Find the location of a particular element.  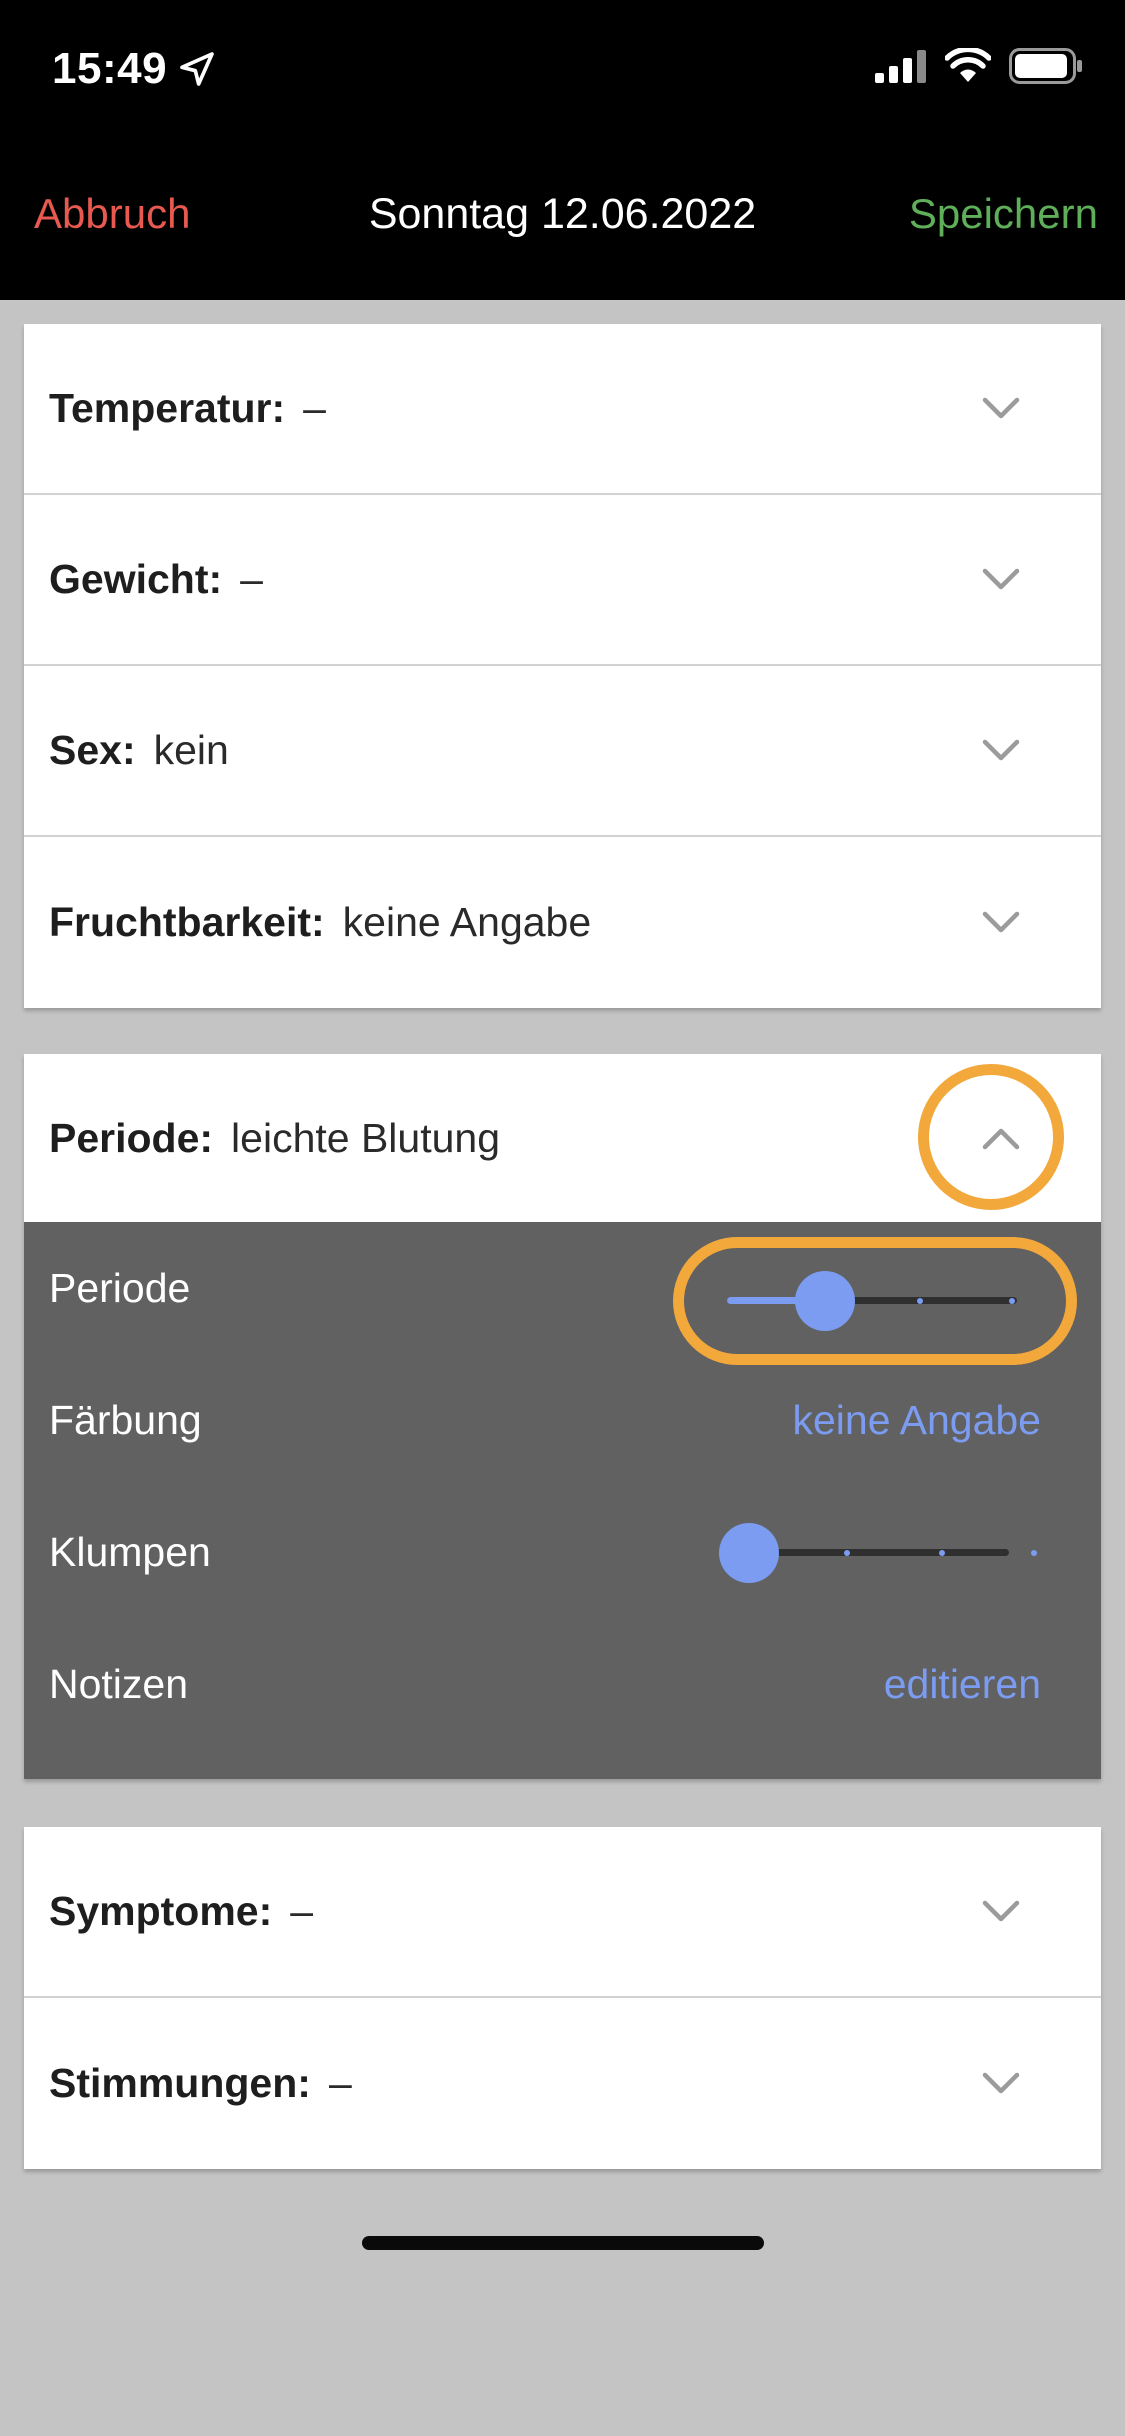

weight-value: – is located at coordinates (251, 579).